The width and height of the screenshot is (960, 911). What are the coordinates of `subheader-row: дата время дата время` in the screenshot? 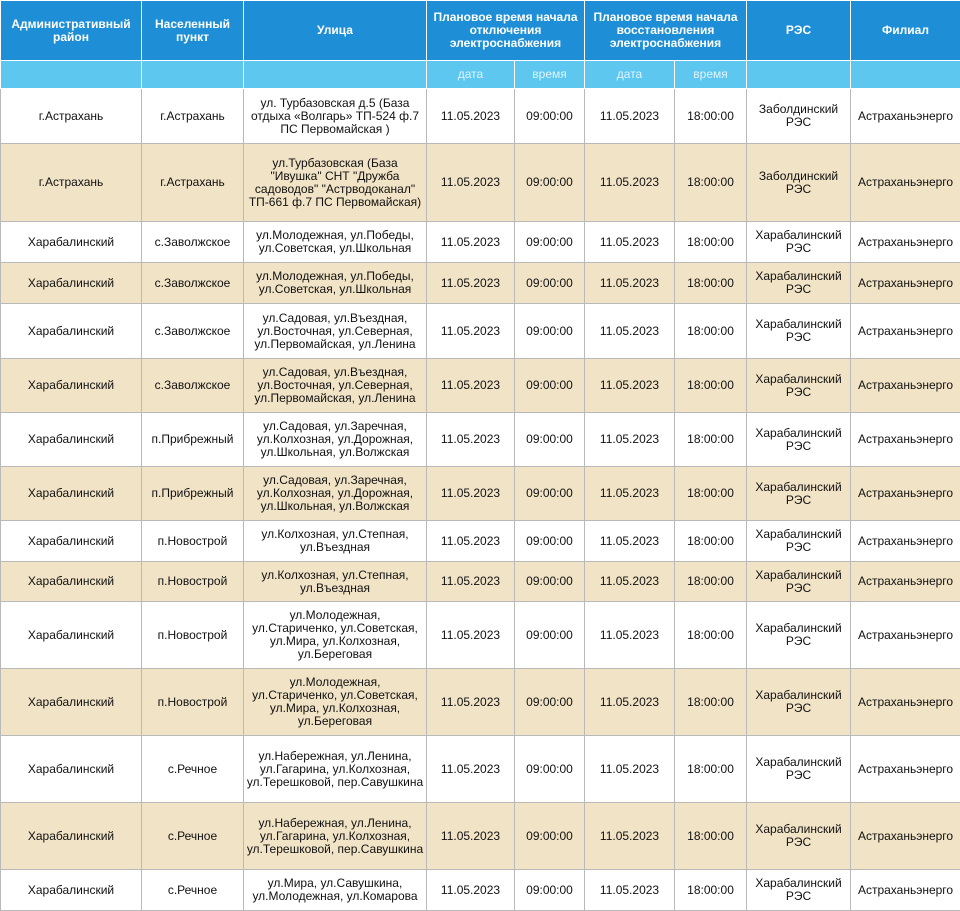 It's located at (480, 75).